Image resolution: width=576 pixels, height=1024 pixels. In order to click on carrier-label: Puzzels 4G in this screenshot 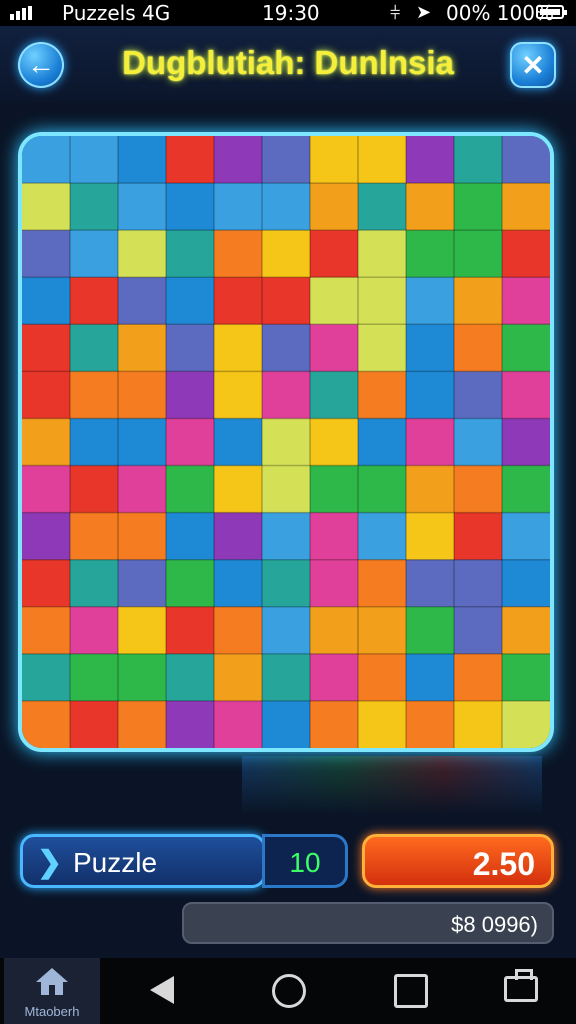, I will do `click(116, 13)`.